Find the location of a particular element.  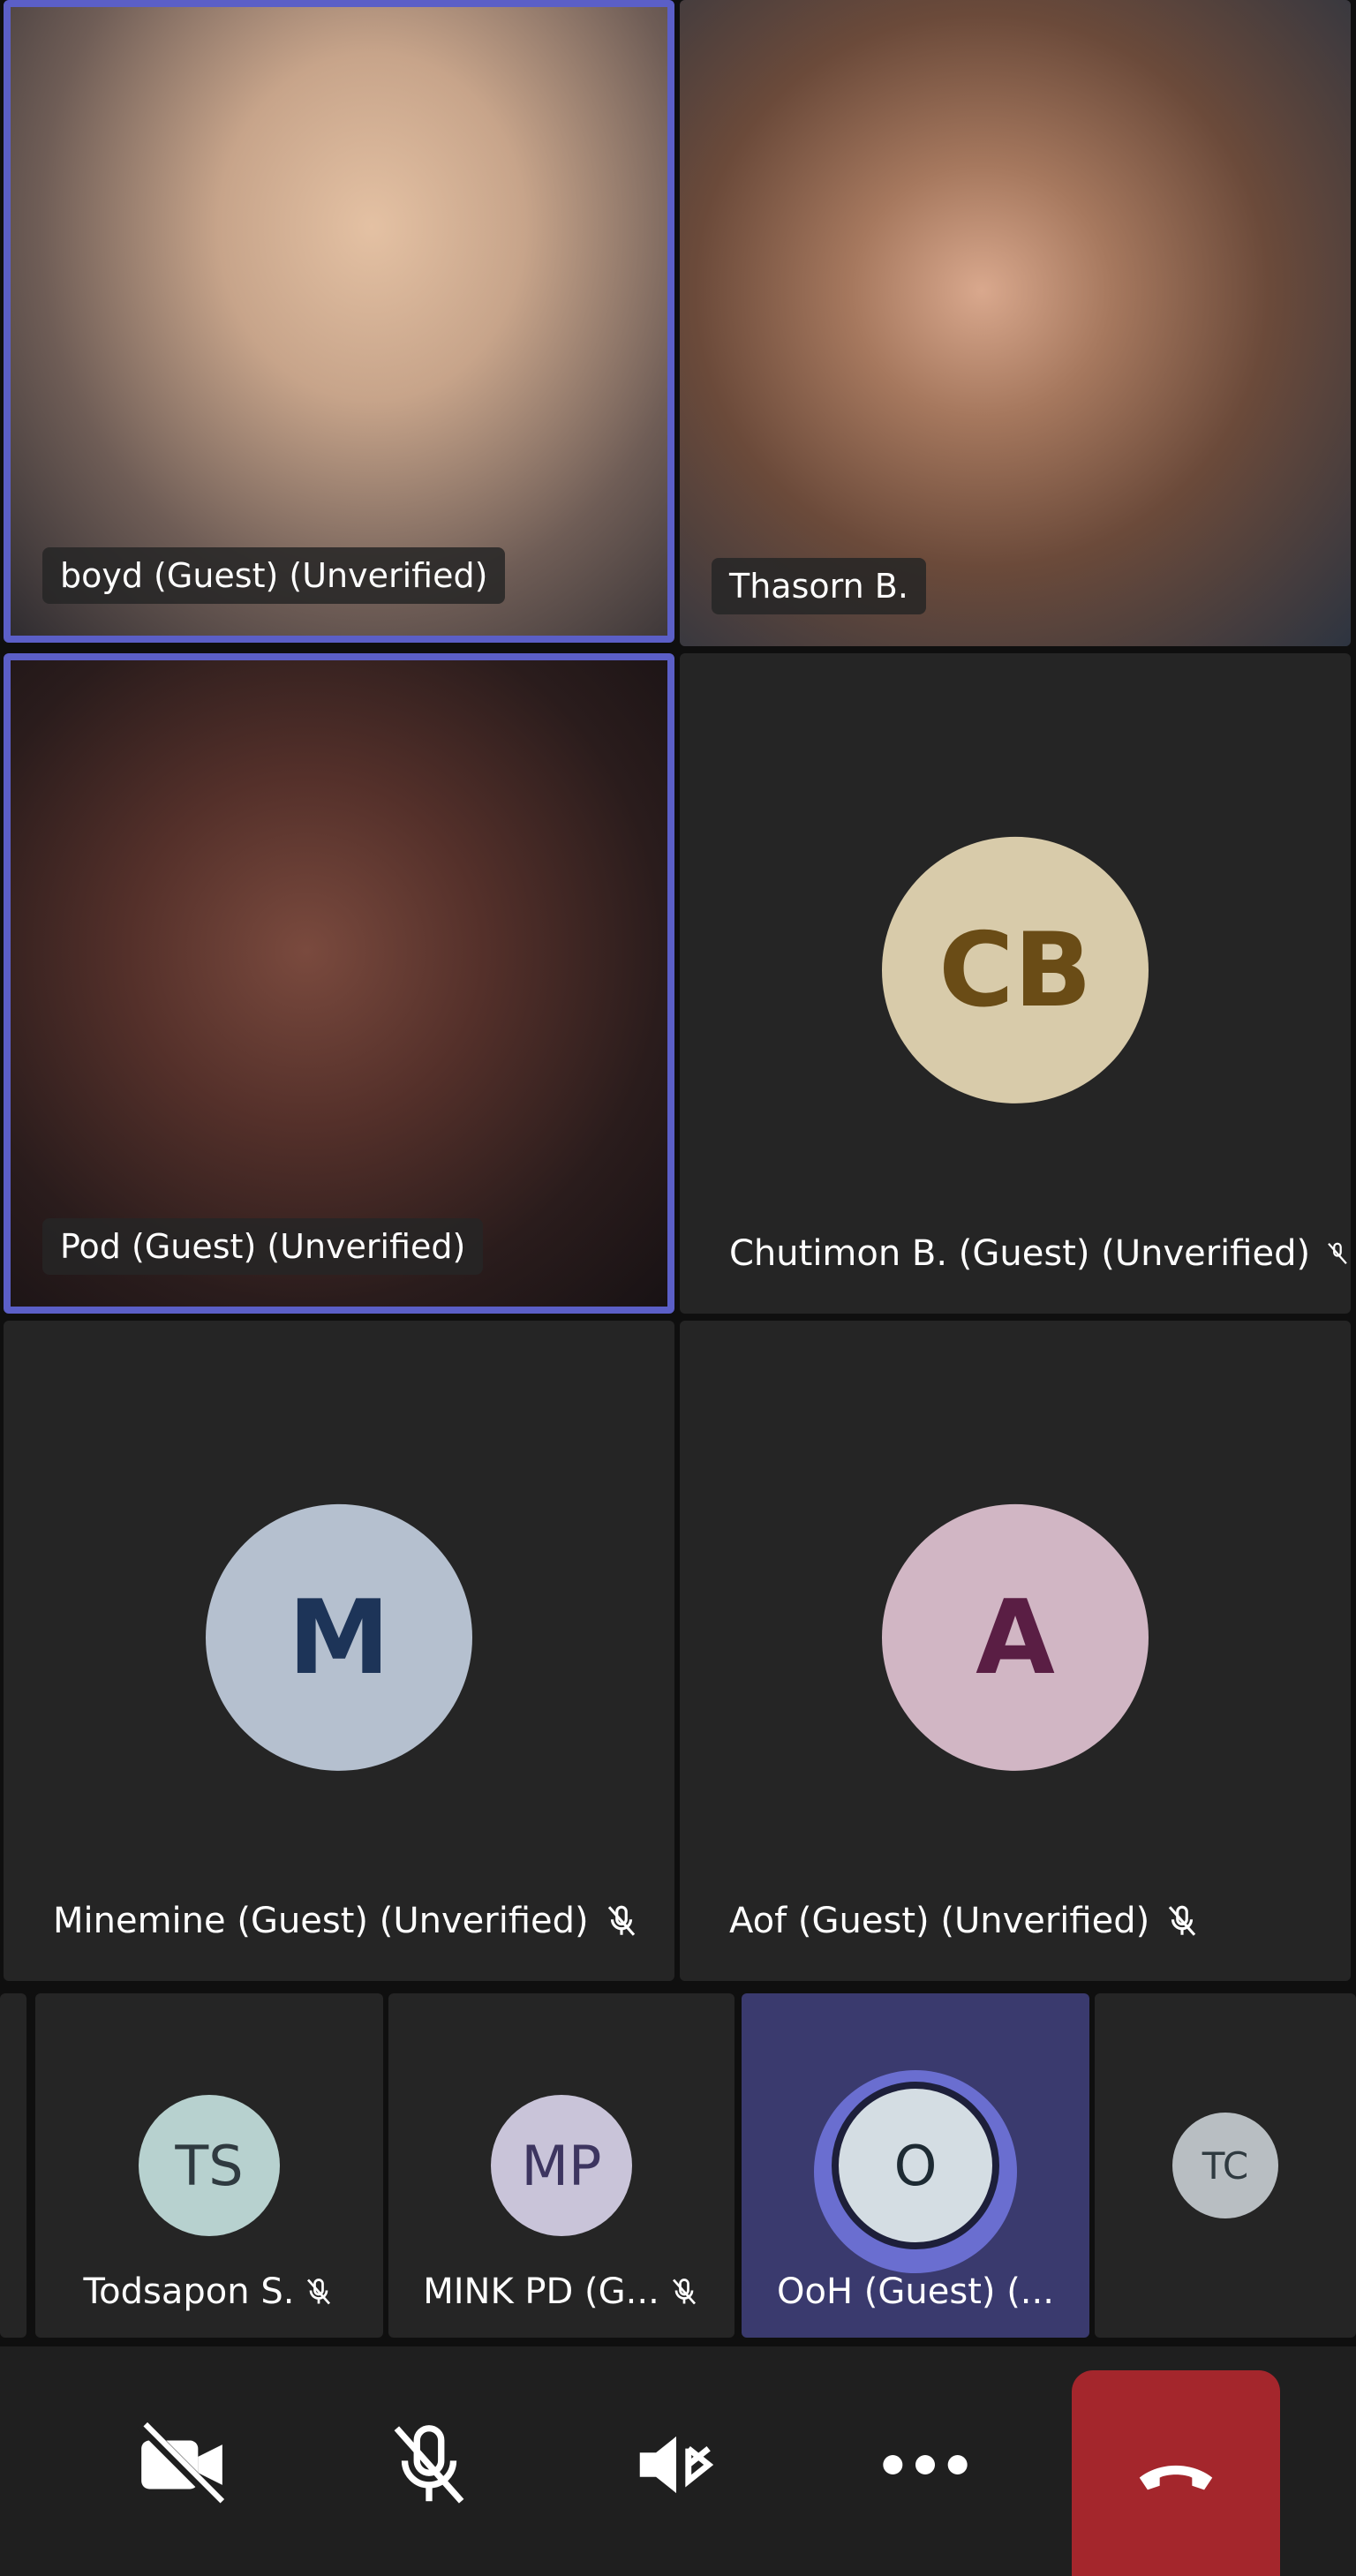

camera-toggle-button is located at coordinates (182, 2465).